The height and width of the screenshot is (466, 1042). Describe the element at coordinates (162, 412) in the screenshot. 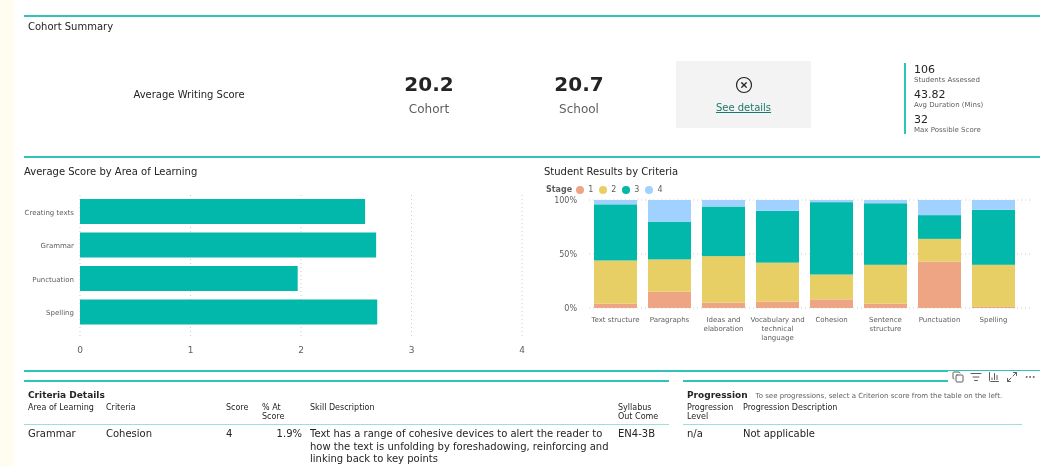

I see `column-header: Criteria` at that location.